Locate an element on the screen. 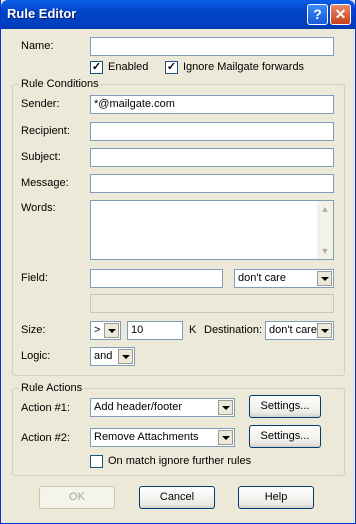 The width and height of the screenshot is (356, 524). sender-input: *@mailgate.com is located at coordinates (212, 104).